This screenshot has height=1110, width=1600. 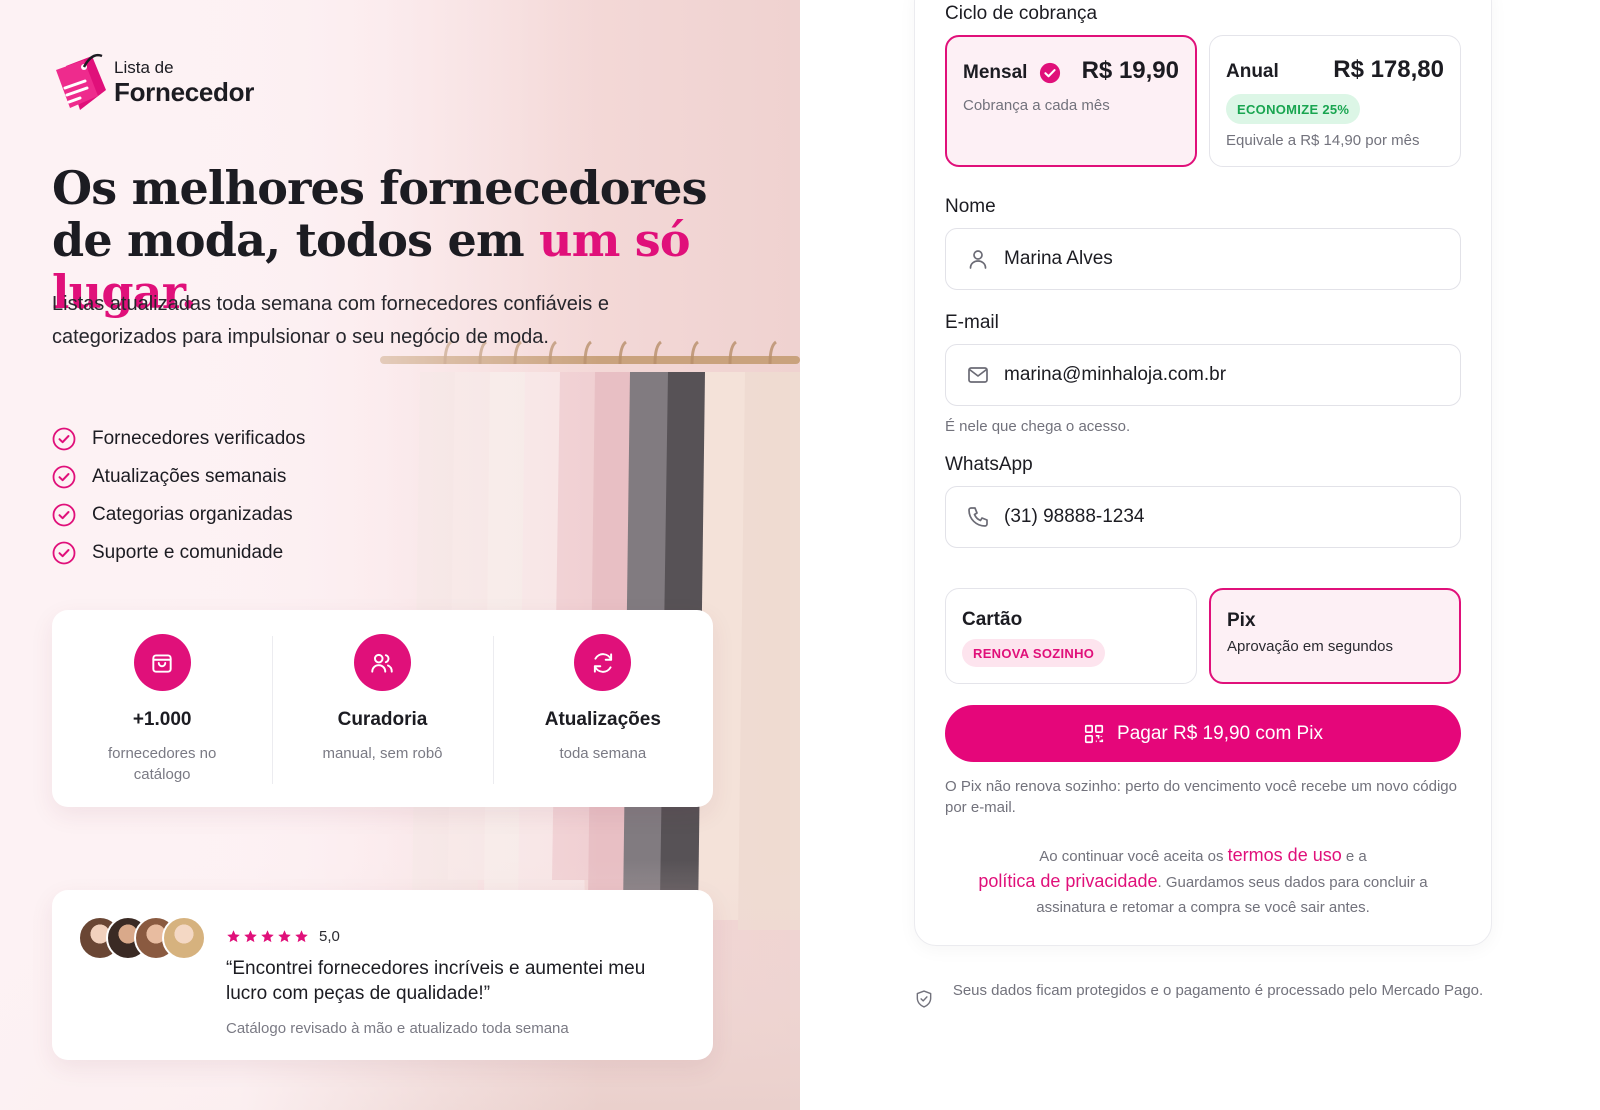 I want to click on feature-item: Fornecedores verificados, so click(x=178, y=439).